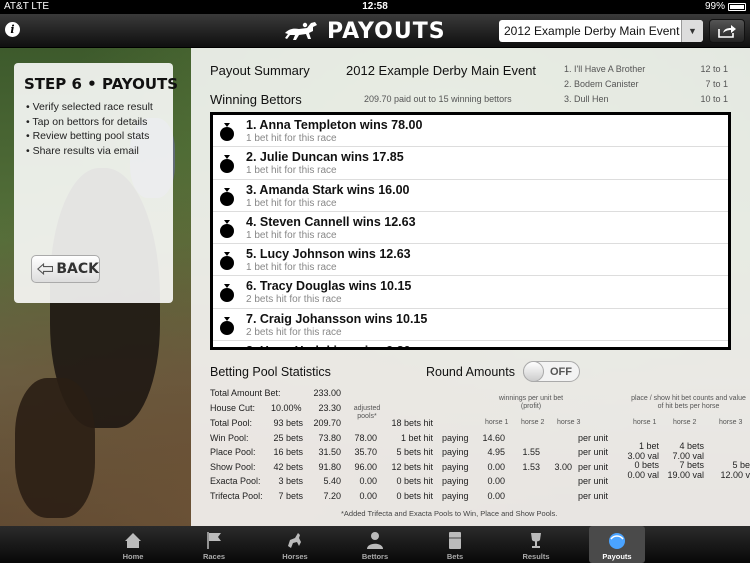 Image resolution: width=750 pixels, height=563 pixels. Describe the element at coordinates (286, 408) in the screenshot. I see `house-cut-percent: 10.00%` at that location.